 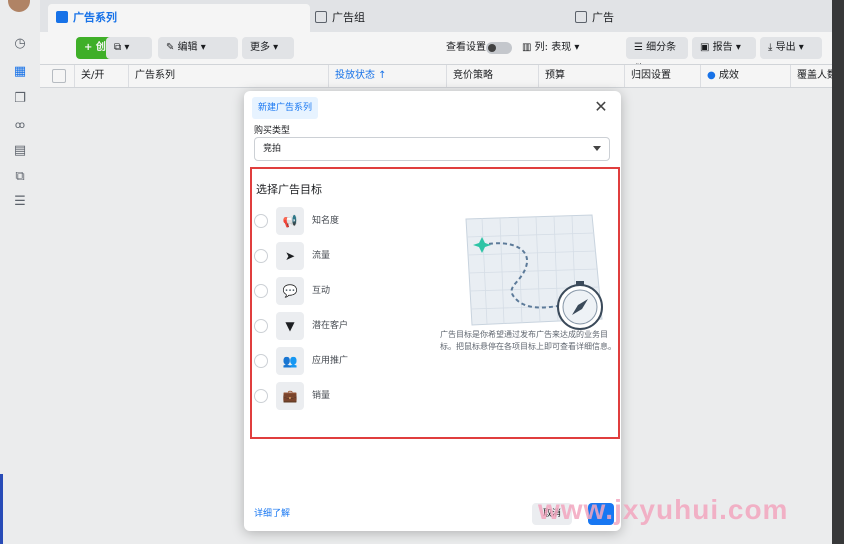 What do you see at coordinates (597, 148) in the screenshot?
I see `chevron-down-icon` at bounding box center [597, 148].